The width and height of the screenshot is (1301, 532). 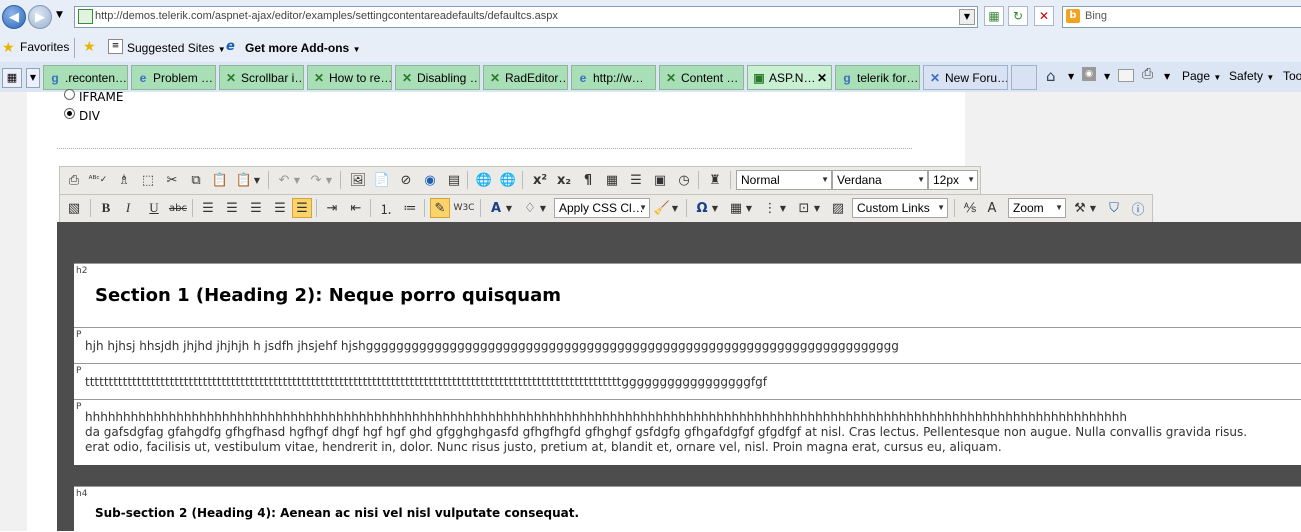 I want to click on indent-icon: ⇥, so click(x=332, y=208).